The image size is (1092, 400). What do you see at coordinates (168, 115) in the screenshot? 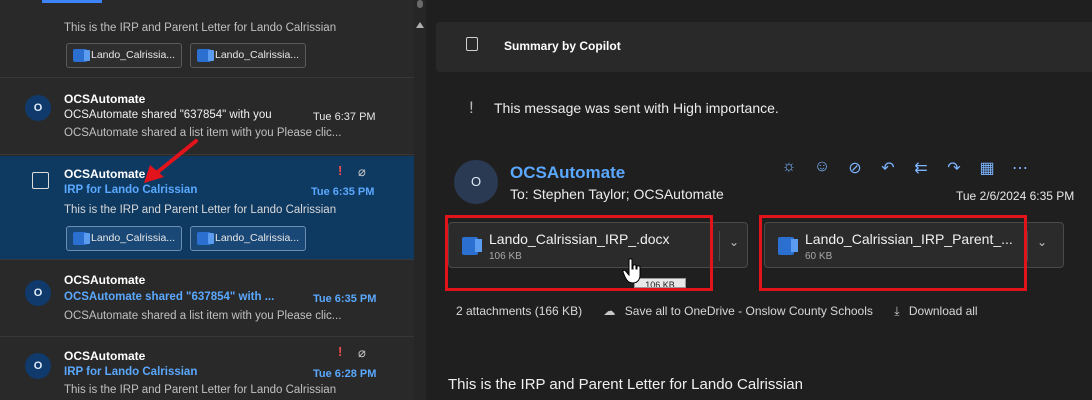
I see `message-subject: OCSAutomate shared "637854" with you` at bounding box center [168, 115].